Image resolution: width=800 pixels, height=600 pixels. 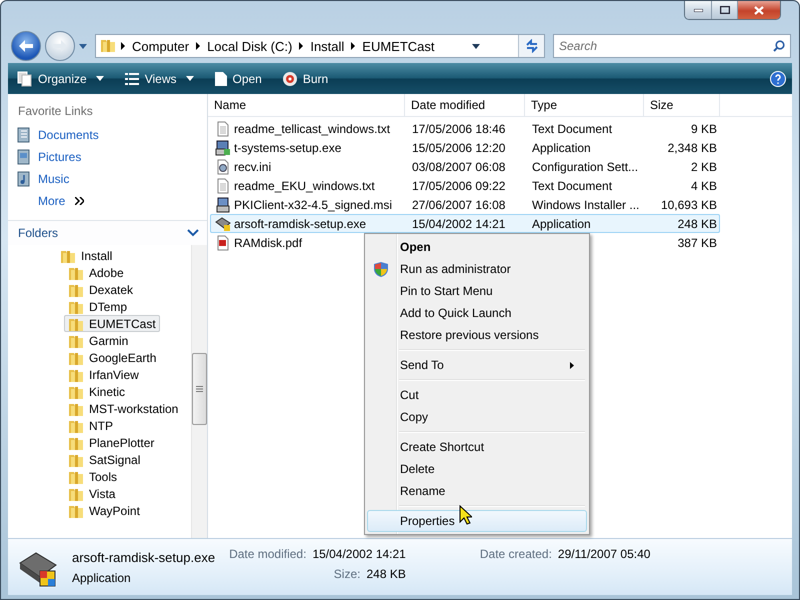 I want to click on column-header: Name, so click(x=306, y=105).